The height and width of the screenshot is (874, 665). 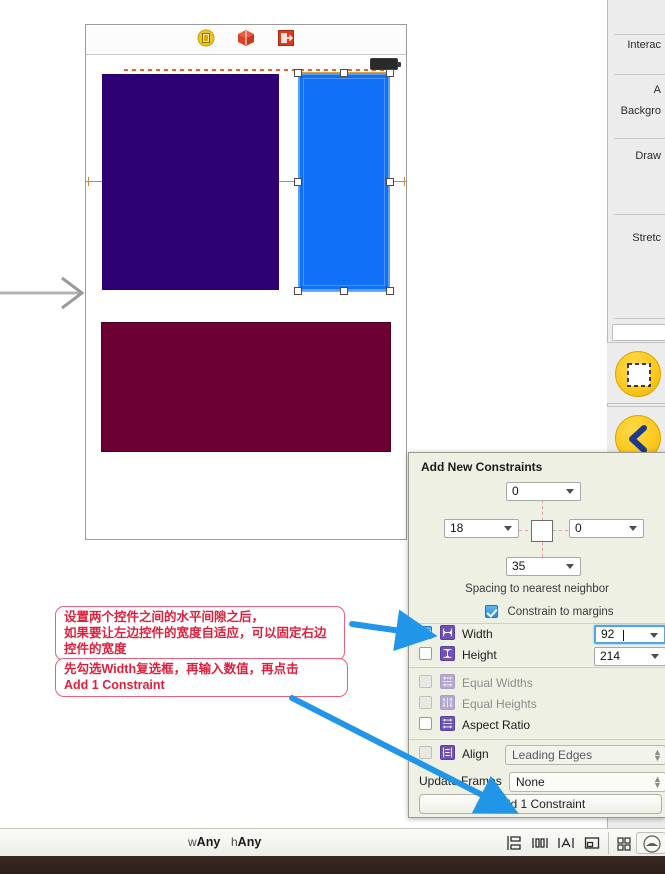 What do you see at coordinates (624, 843) in the screenshot?
I see `grid-view-button` at bounding box center [624, 843].